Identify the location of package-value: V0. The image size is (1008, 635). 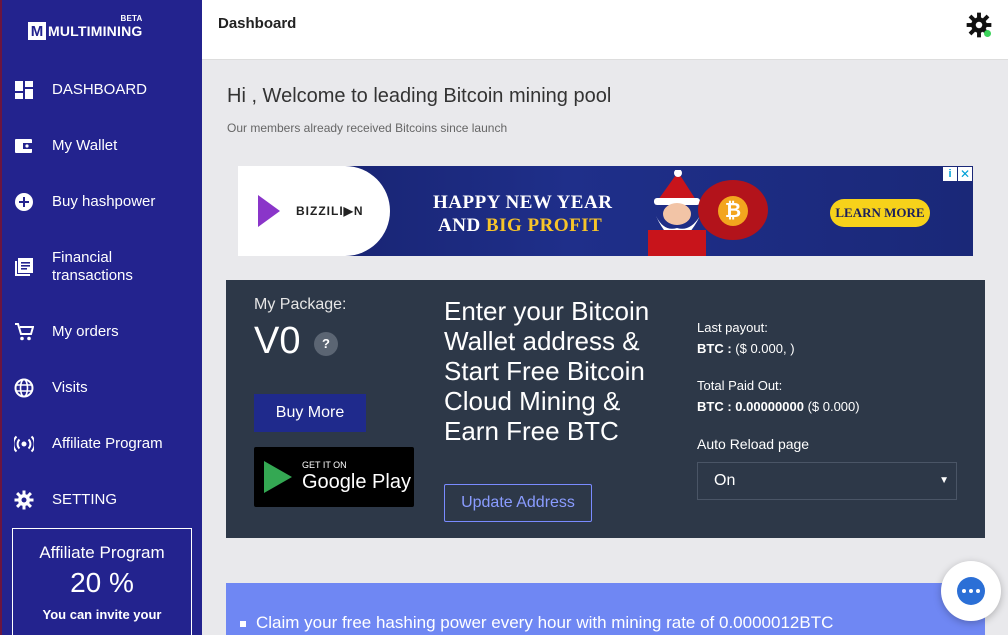
(277, 341).